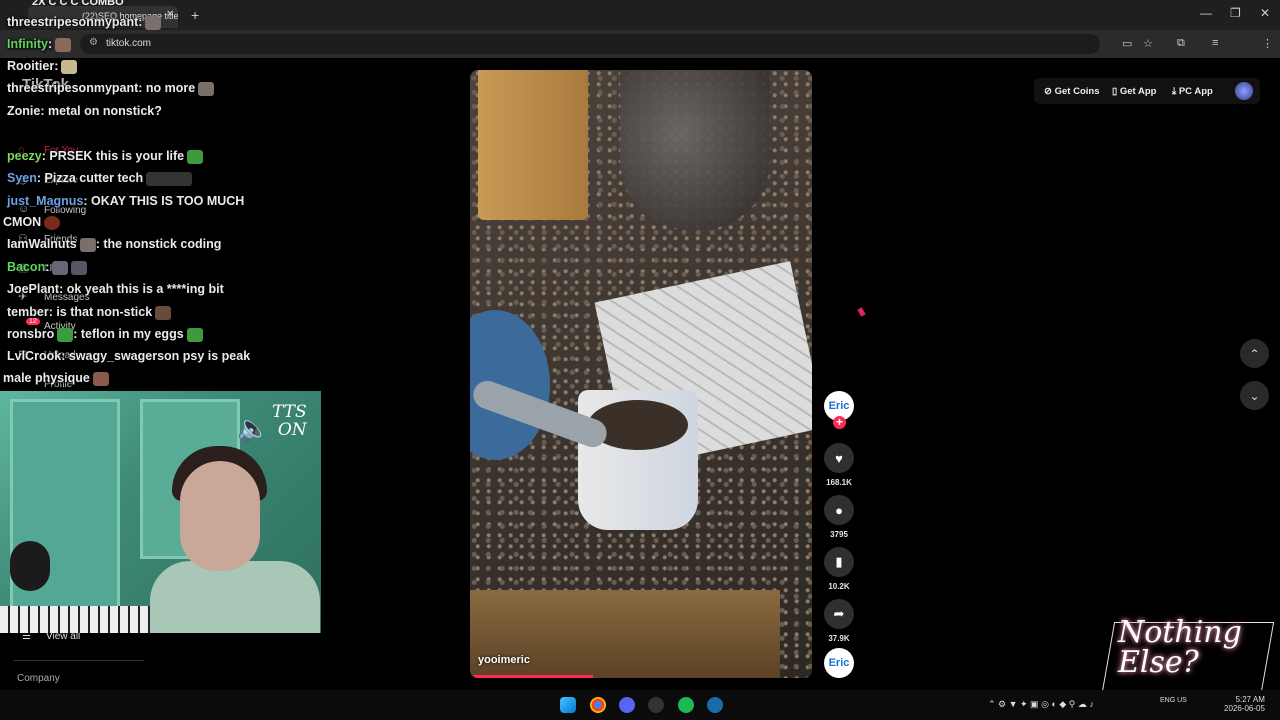  I want to click on chat-message: threestripesonmypant:, so click(84, 22).